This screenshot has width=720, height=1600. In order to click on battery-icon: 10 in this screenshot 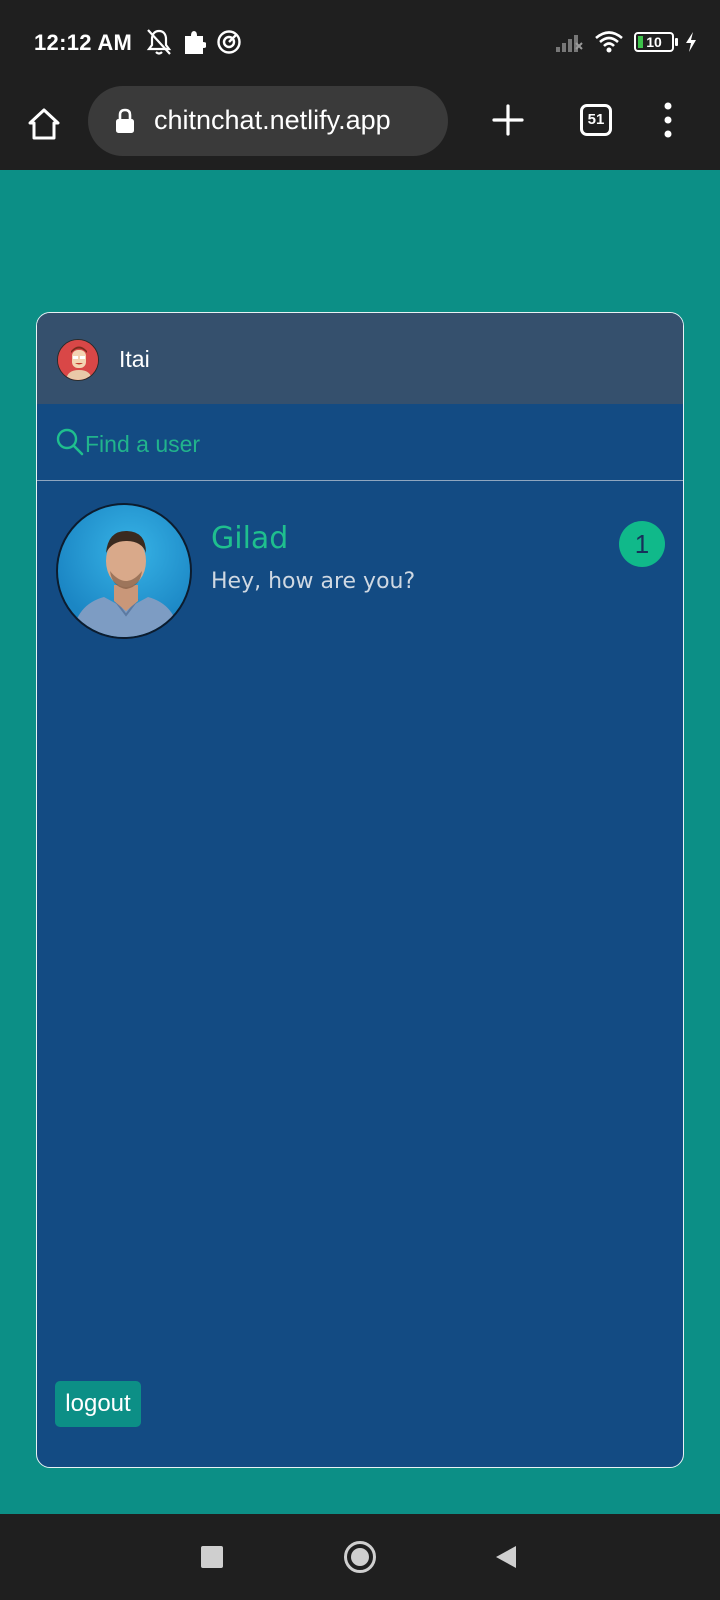, I will do `click(656, 42)`.